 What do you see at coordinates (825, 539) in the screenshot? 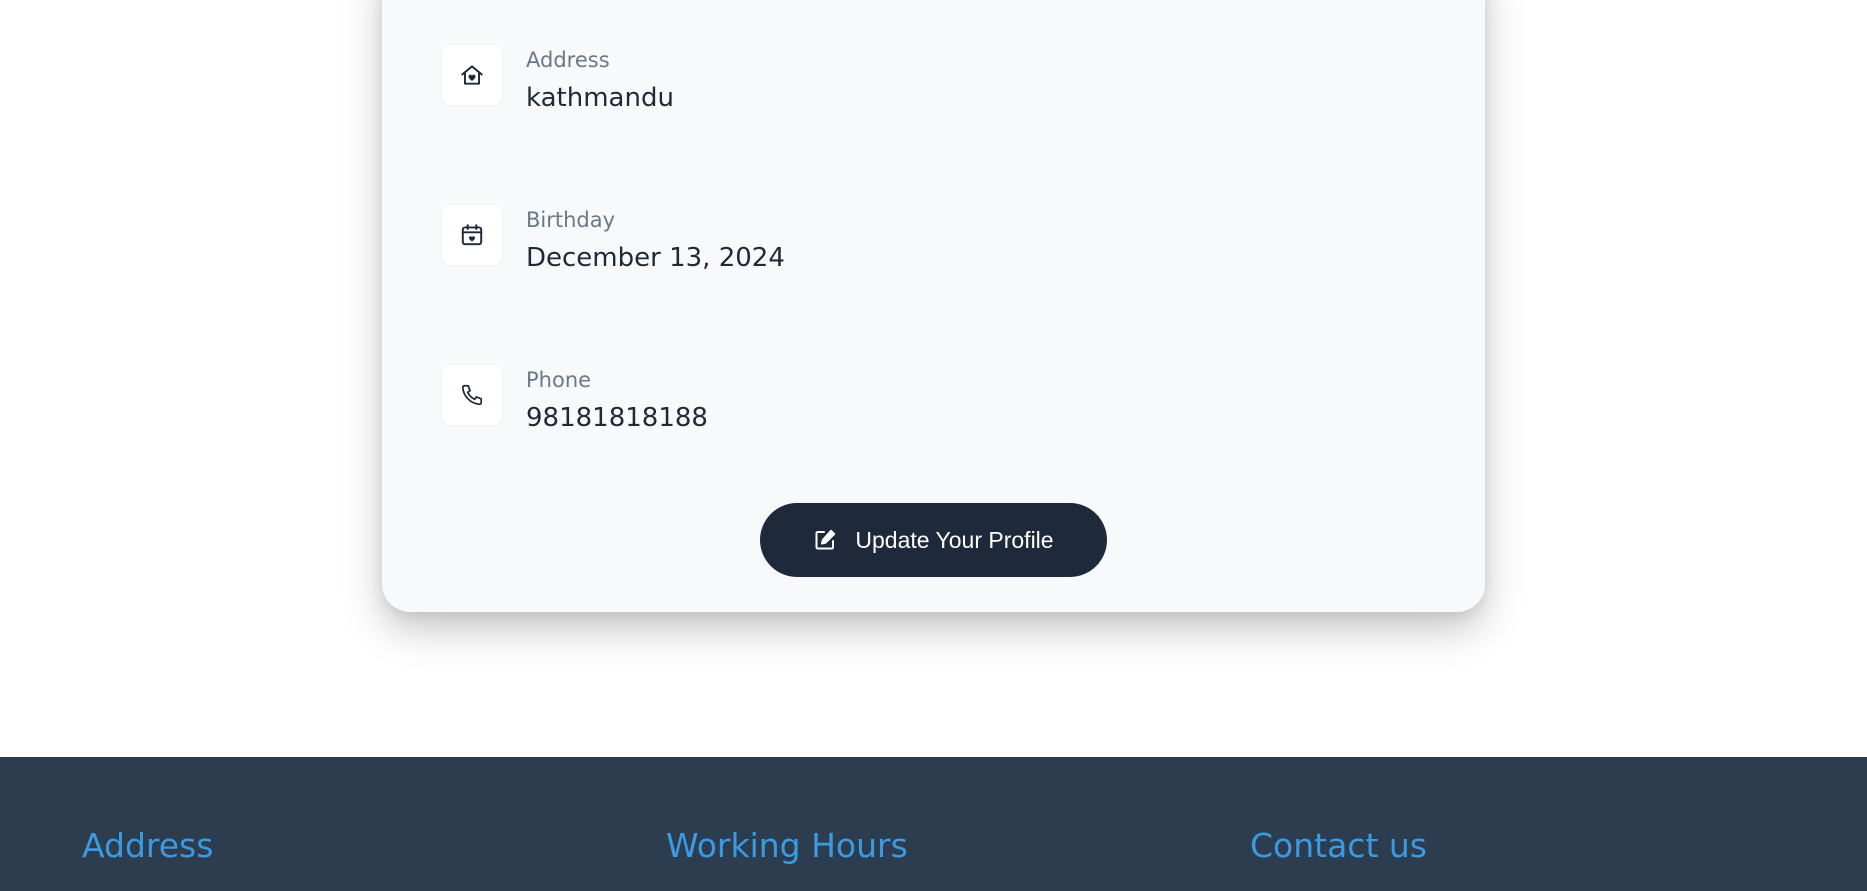
I see `edit-icon` at bounding box center [825, 539].